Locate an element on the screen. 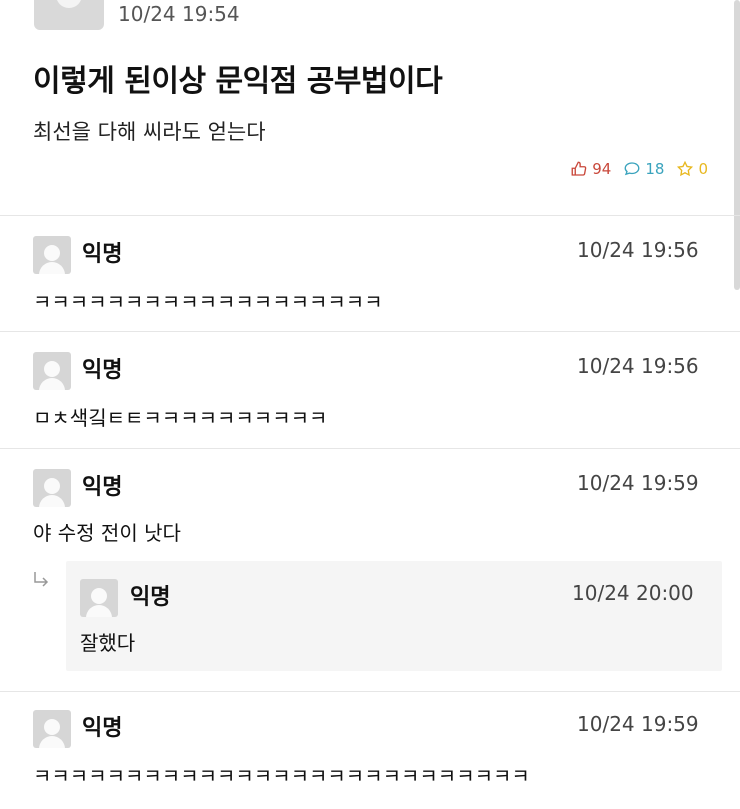  thumbs-up-icon is located at coordinates (579, 168).